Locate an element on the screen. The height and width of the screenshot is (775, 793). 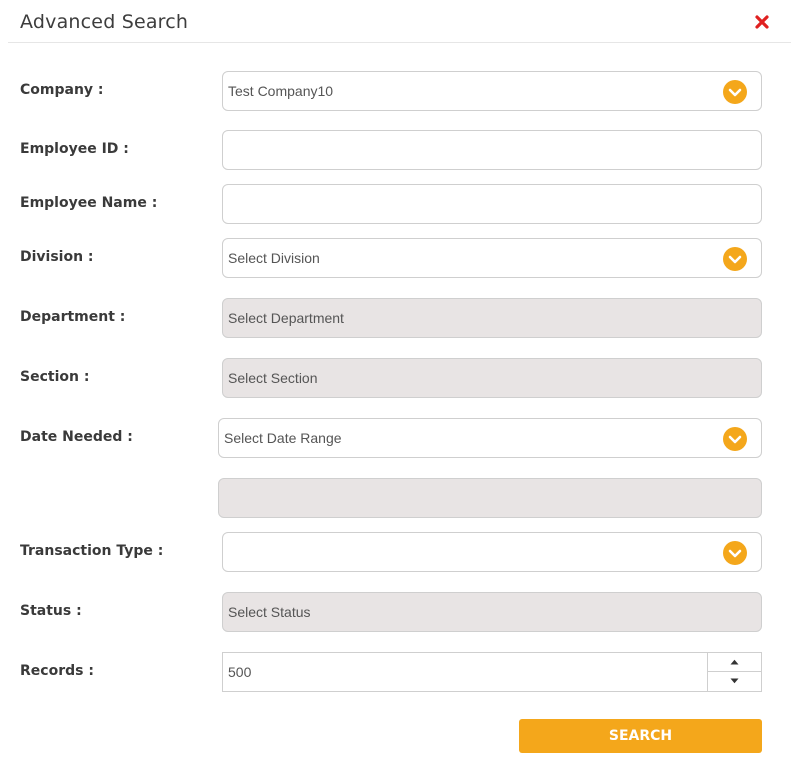
department-select: Select Department is located at coordinates (492, 318).